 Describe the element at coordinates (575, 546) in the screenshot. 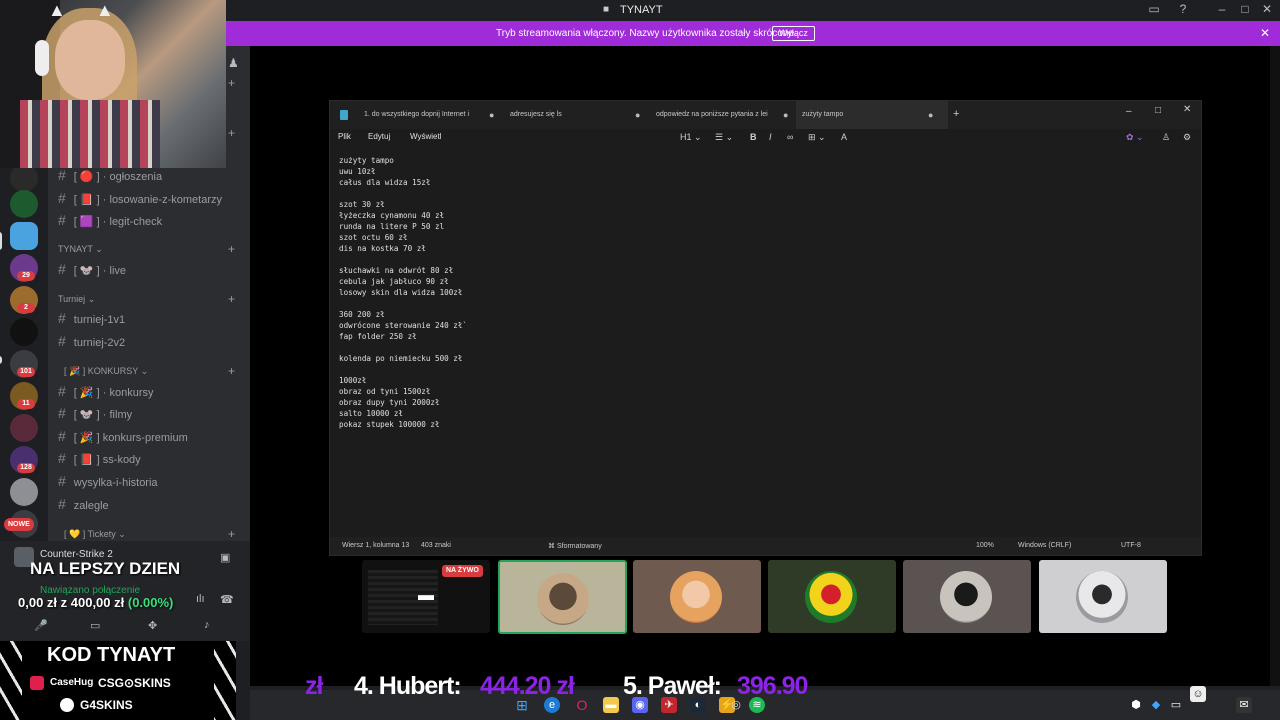

I see `format-status: ⌘ Sformatowany` at that location.